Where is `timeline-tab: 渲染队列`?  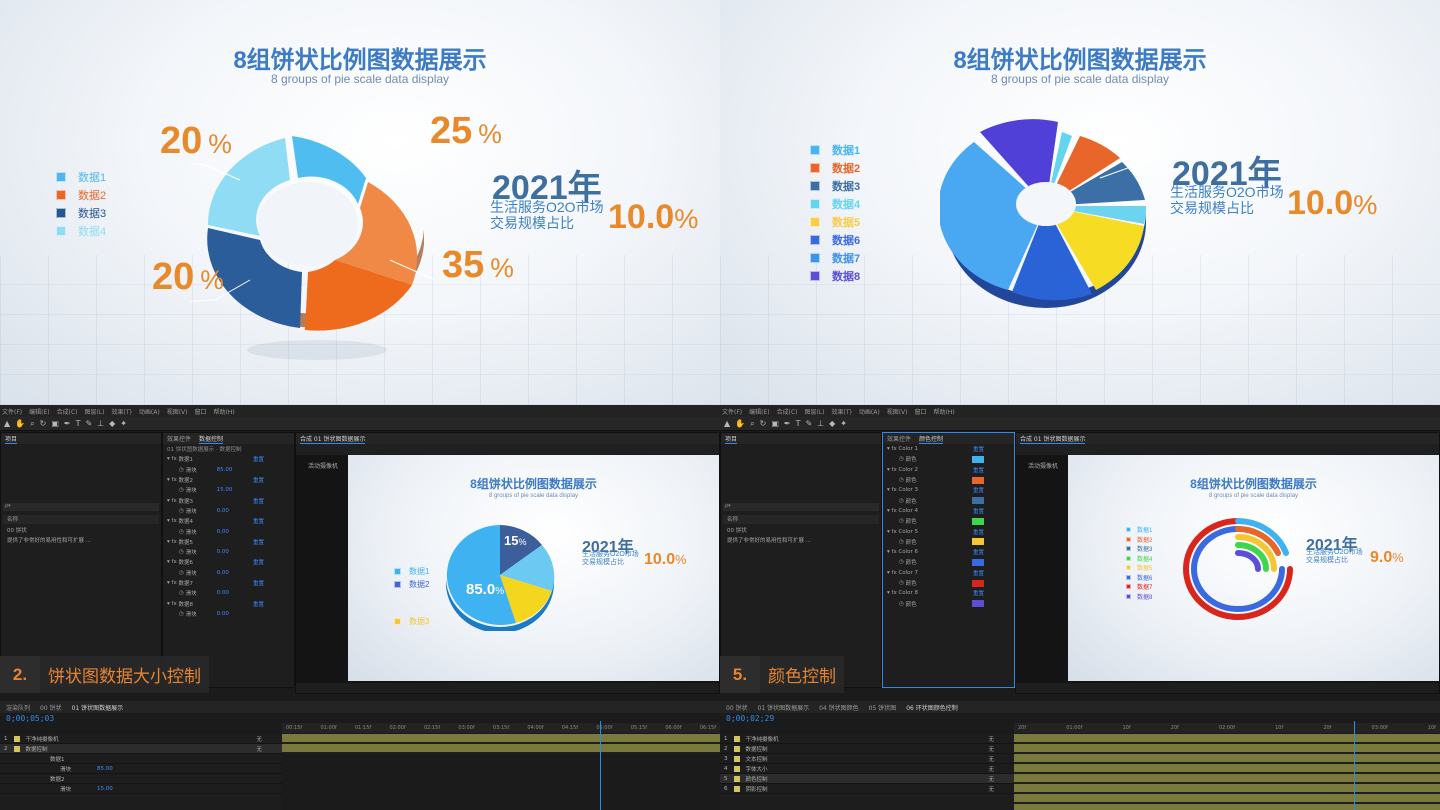 timeline-tab: 渲染队列 is located at coordinates (18, 707).